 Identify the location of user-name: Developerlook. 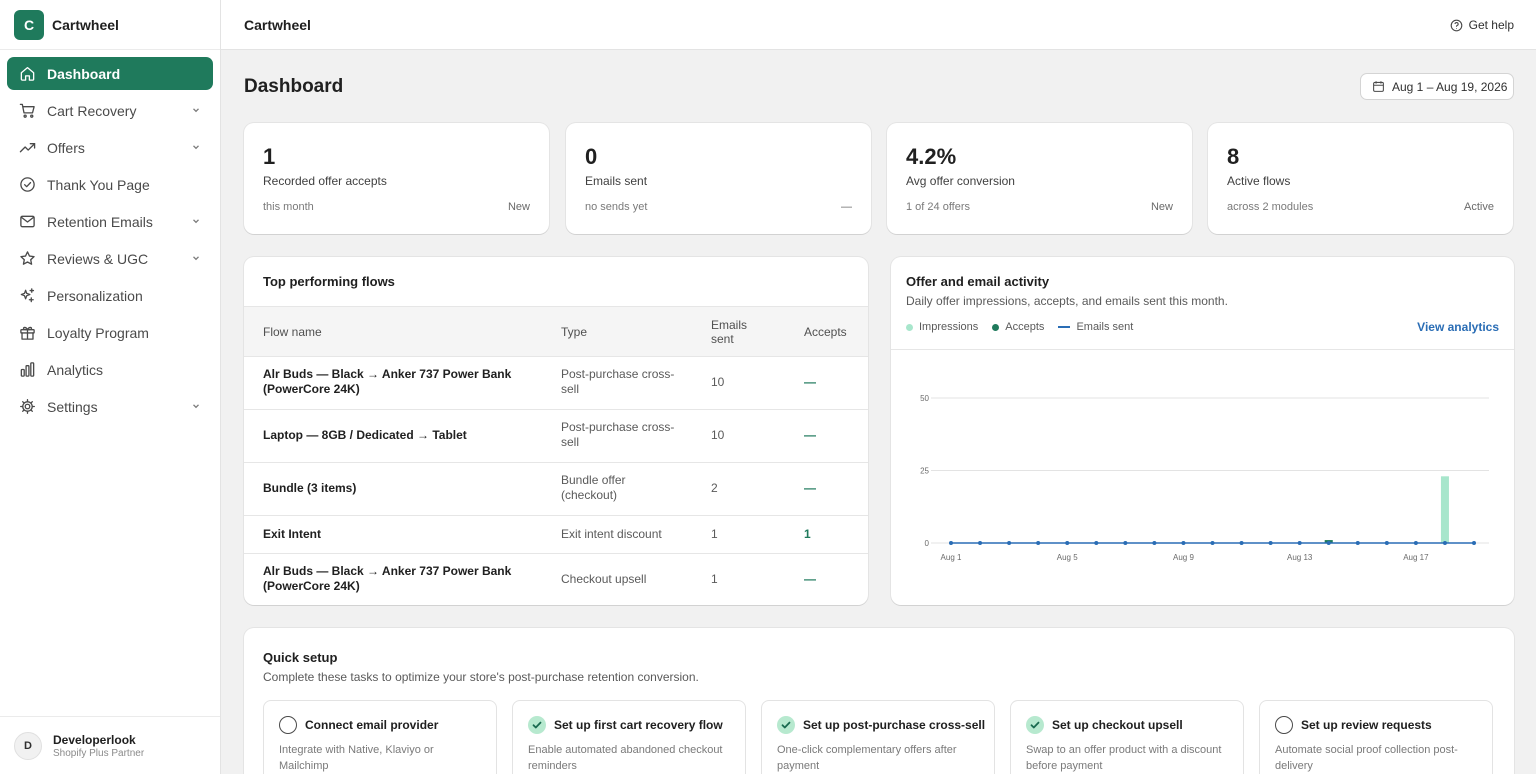
(94, 739).